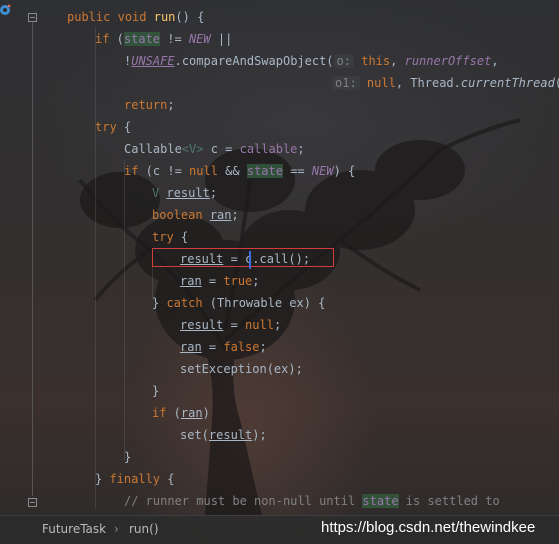  Describe the element at coordinates (149, 105) in the screenshot. I see `code-line: return;` at that location.